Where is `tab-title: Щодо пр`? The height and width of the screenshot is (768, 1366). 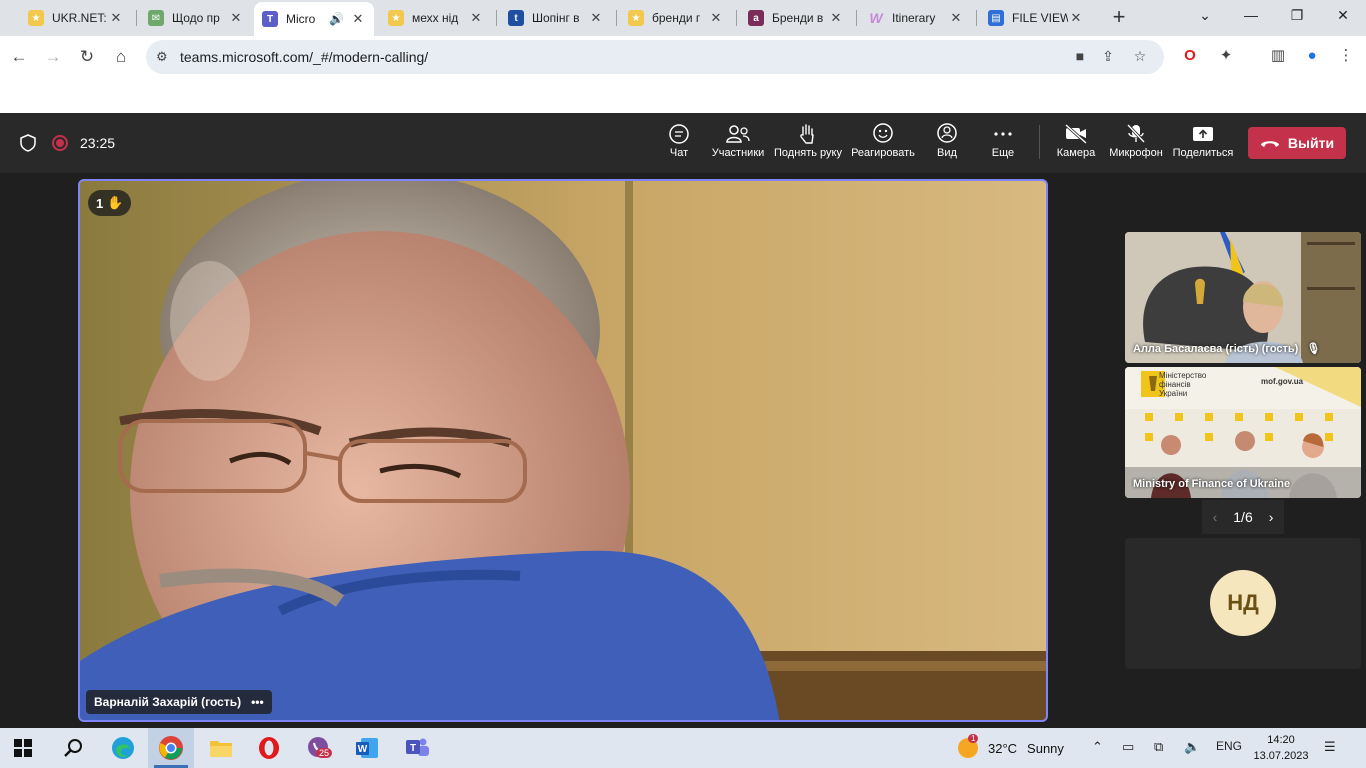
tab-title: Щодо пр is located at coordinates (196, 18).